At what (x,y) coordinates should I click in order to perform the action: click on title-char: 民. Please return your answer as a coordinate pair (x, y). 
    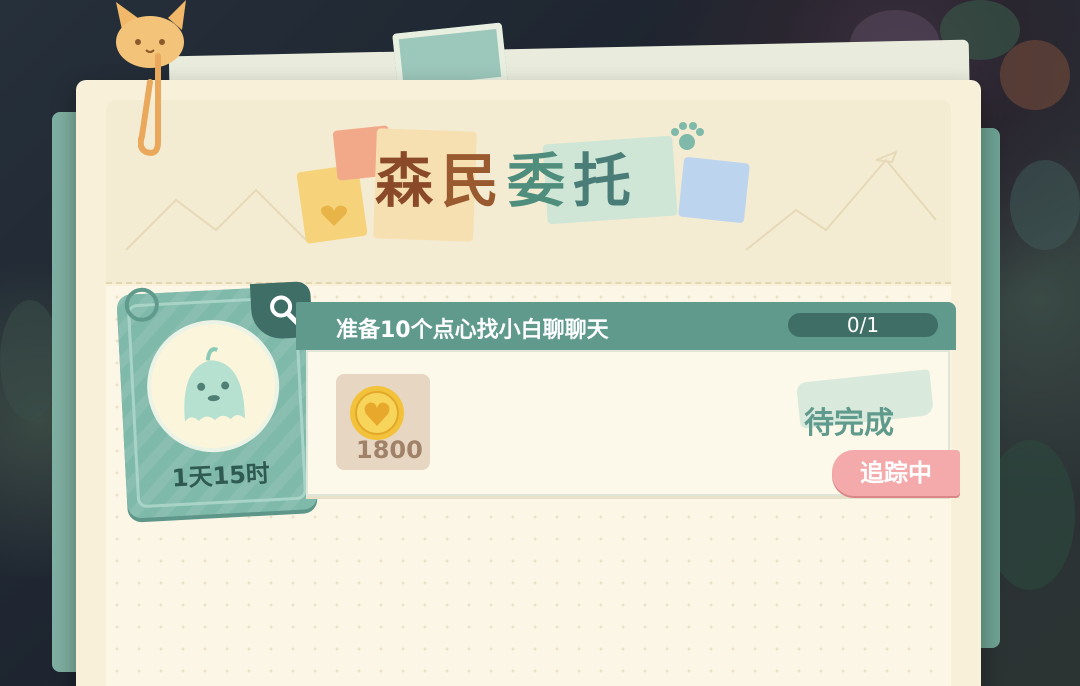
    Looking at the image, I should click on (474, 181).